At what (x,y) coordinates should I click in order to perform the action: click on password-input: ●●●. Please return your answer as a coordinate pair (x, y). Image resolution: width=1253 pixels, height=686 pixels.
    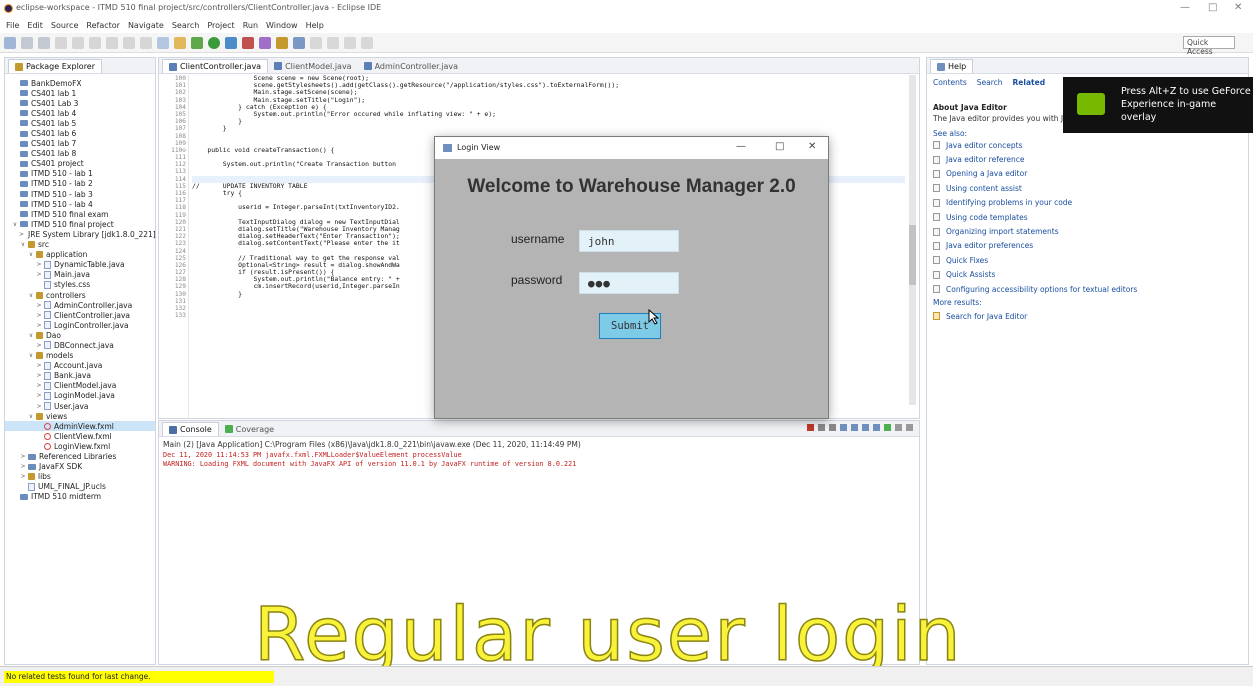
    Looking at the image, I should click on (629, 283).